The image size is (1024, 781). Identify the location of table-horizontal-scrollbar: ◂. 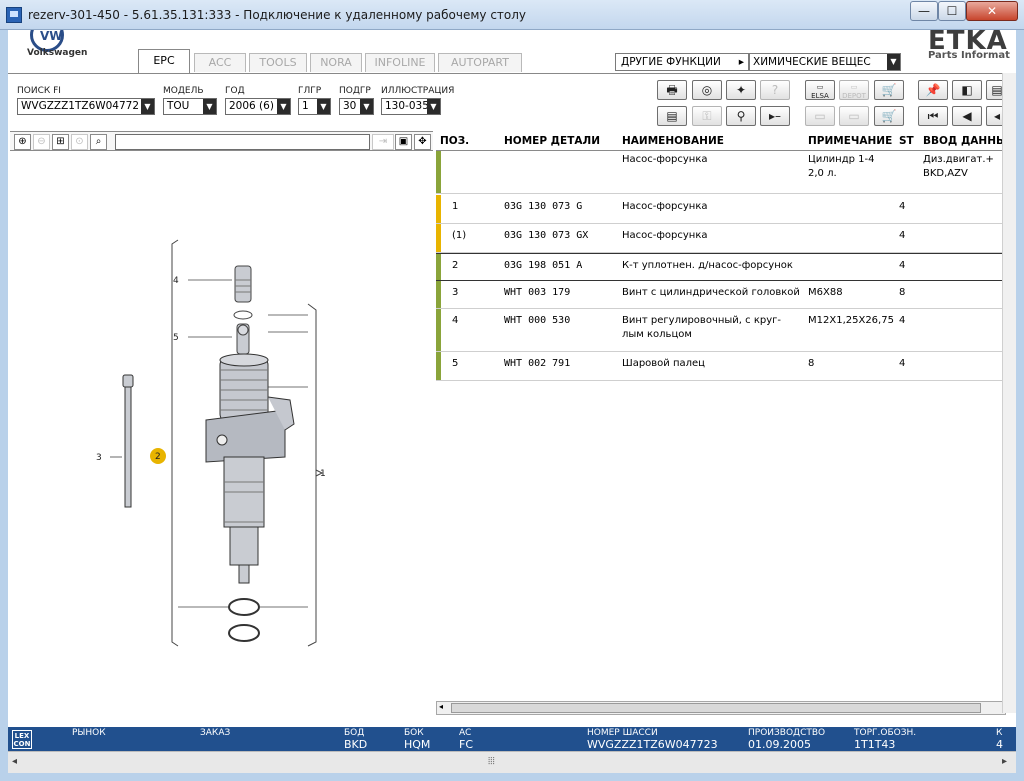
(721, 708).